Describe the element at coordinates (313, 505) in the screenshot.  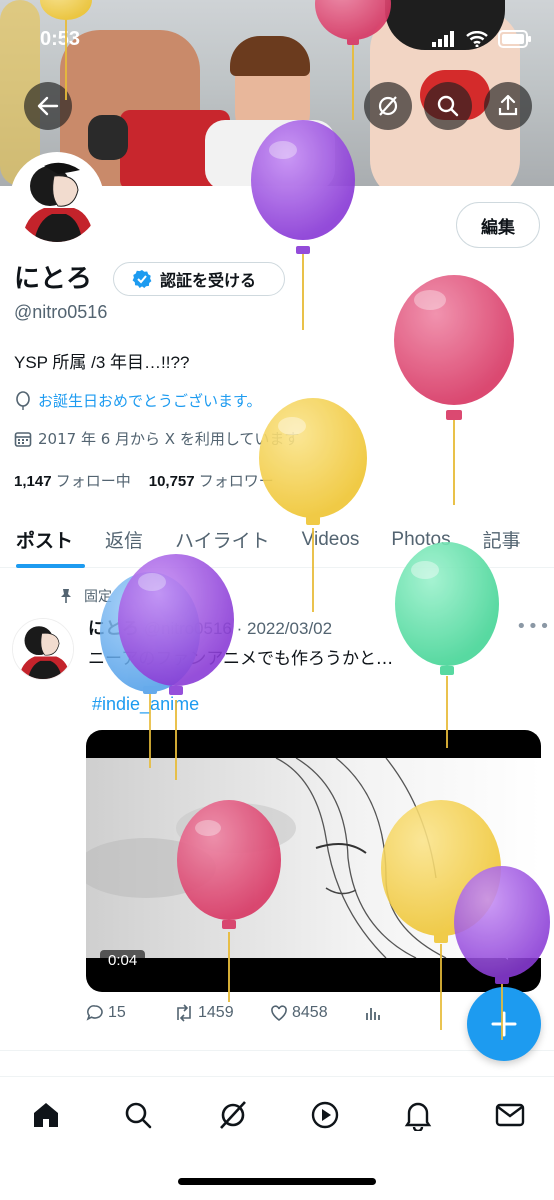
I see `balloon-yellow-center` at that location.